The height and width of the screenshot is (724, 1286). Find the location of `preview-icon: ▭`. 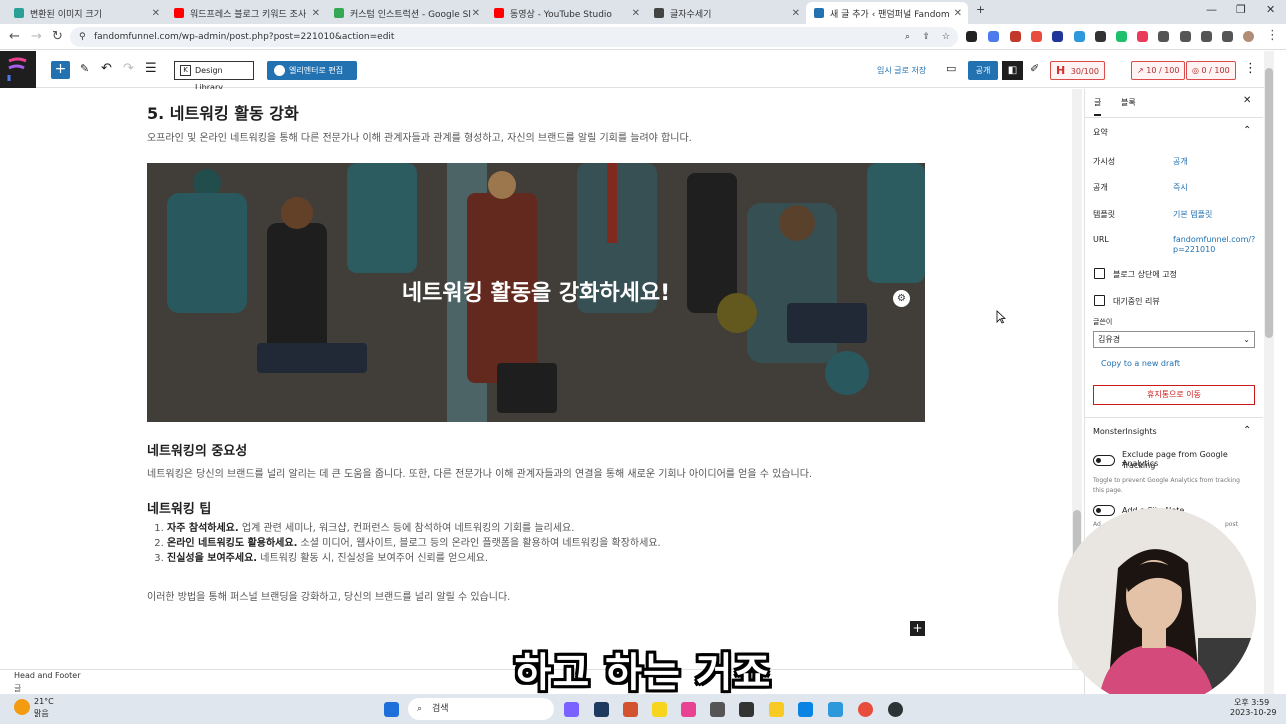

preview-icon: ▭ is located at coordinates (951, 68).